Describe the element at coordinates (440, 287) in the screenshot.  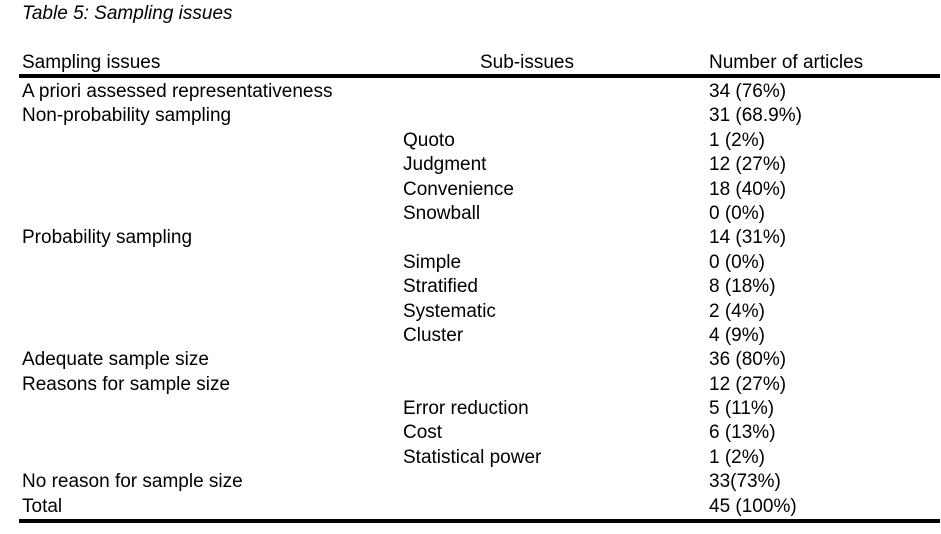
I see `cell-sub-issue: Stratified` at that location.